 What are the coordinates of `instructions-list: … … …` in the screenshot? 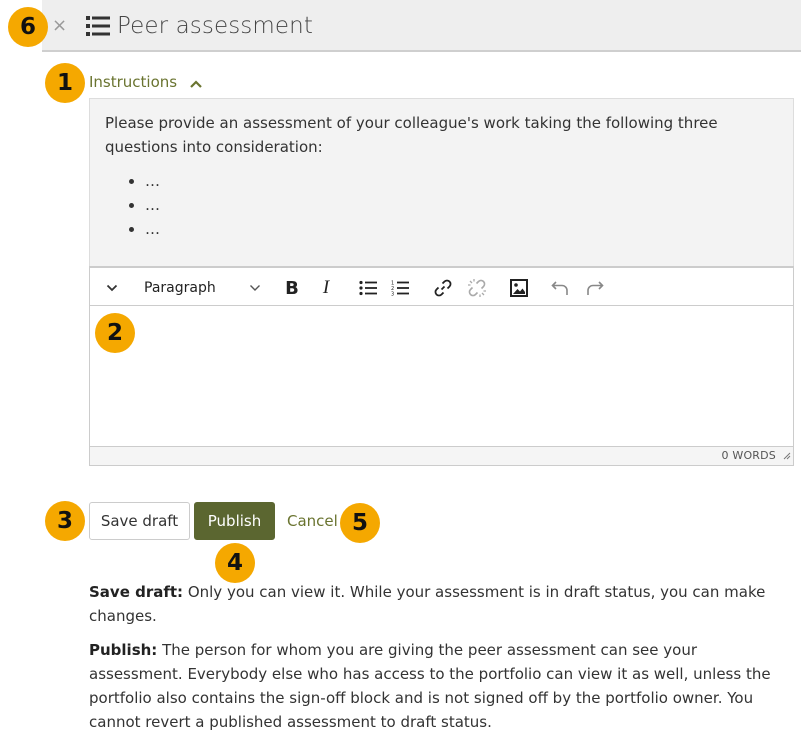 It's located at (441, 205).